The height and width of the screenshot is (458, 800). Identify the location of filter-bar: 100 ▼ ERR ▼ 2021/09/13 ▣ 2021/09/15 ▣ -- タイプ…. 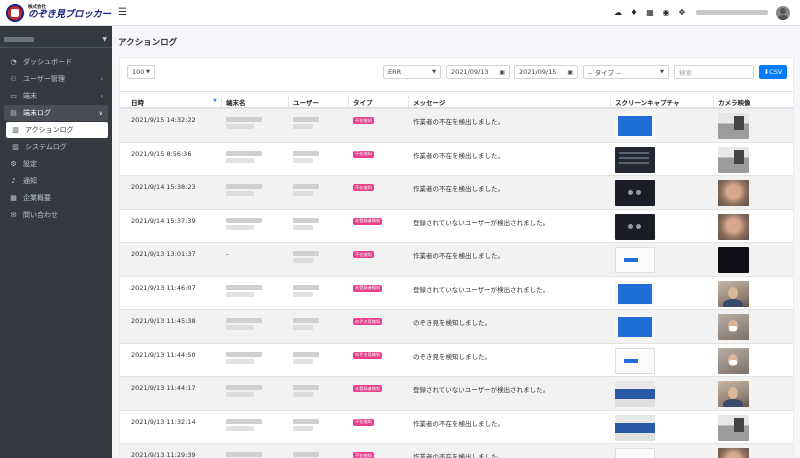
(456, 72).